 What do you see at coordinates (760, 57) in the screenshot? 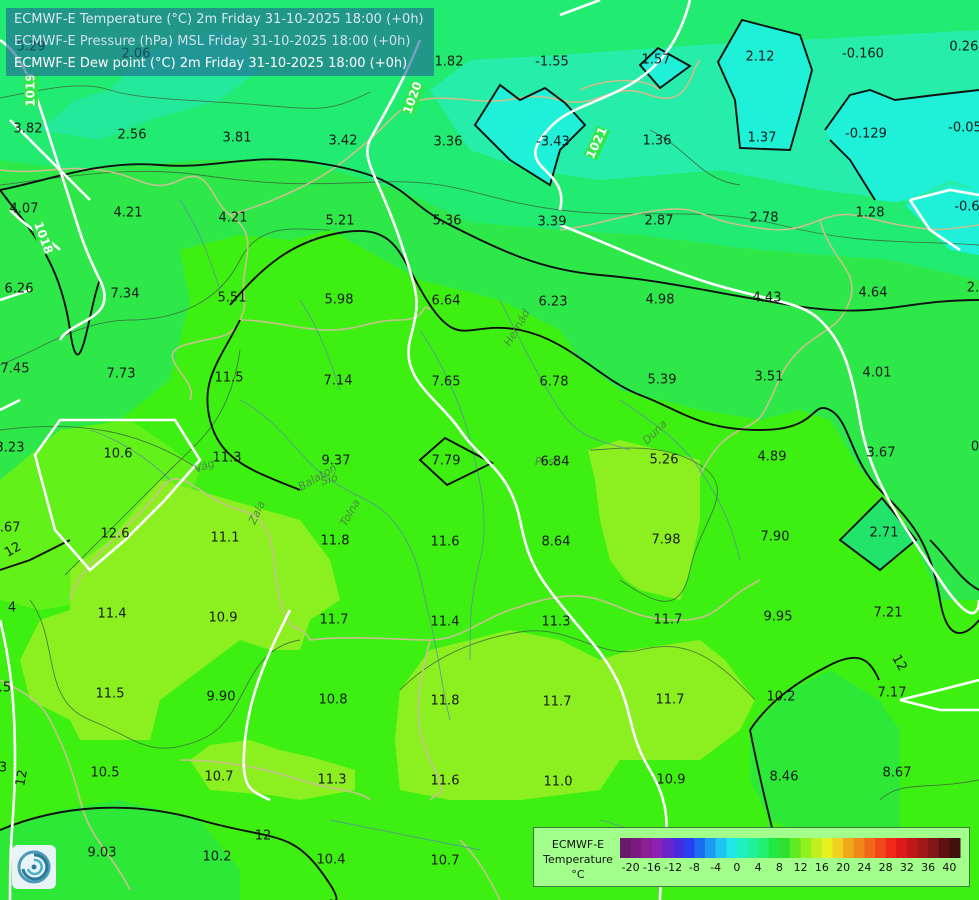
I see `dewpoint-value: 2.12` at bounding box center [760, 57].